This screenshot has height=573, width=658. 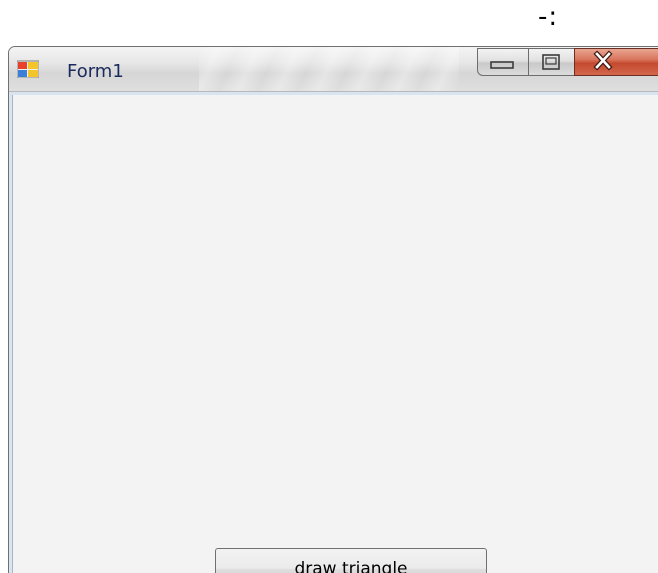 What do you see at coordinates (502, 65) in the screenshot?
I see `minimize-icon` at bounding box center [502, 65].